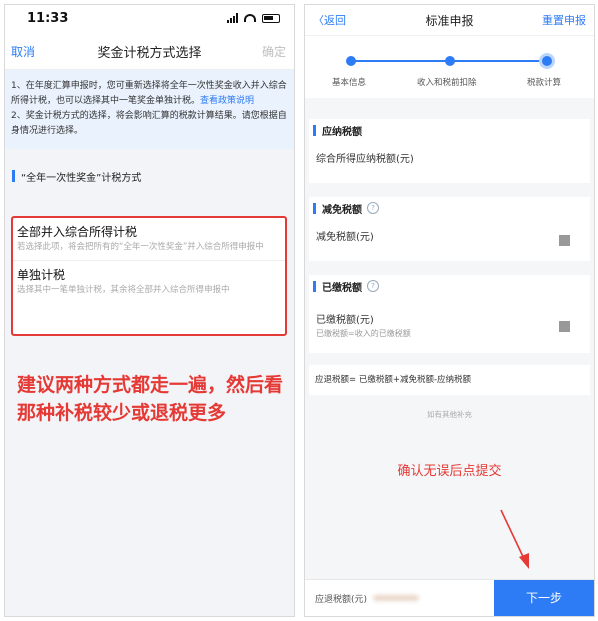  What do you see at coordinates (150, 399) in the screenshot?
I see `advice-annotation: 建议两种方式都走一遍，然后看那种补税较少或退税更多` at bounding box center [150, 399].